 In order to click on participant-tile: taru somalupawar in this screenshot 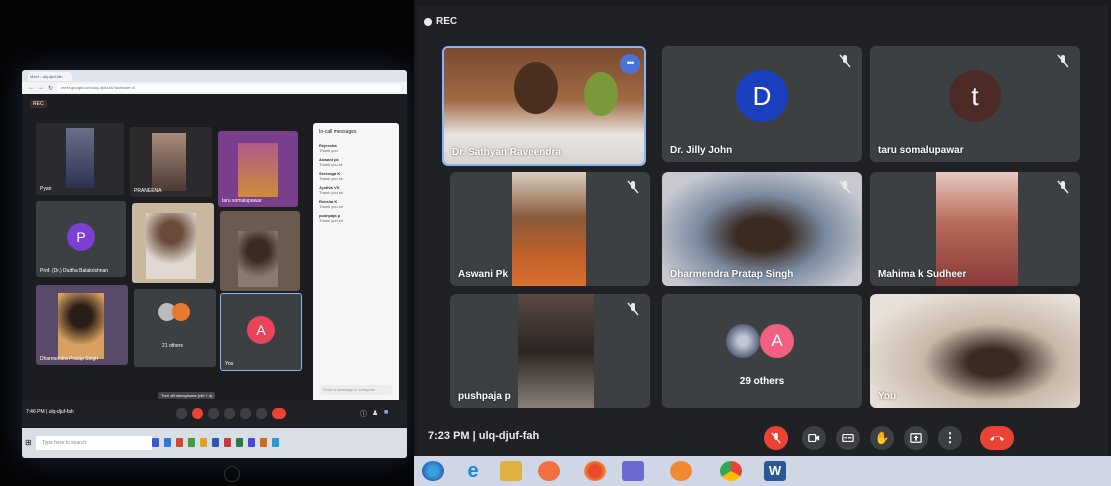, I will do `click(258, 169)`.